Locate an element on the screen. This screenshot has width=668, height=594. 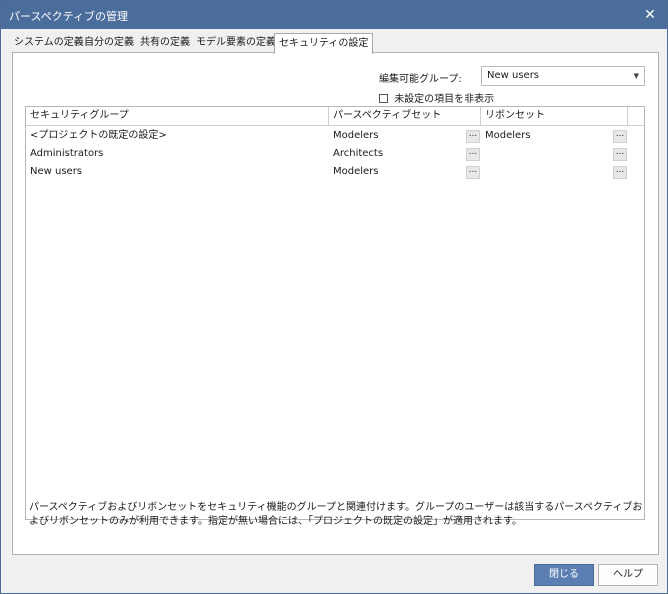
column-header-ribbon-set: リボンセット is located at coordinates (554, 116).